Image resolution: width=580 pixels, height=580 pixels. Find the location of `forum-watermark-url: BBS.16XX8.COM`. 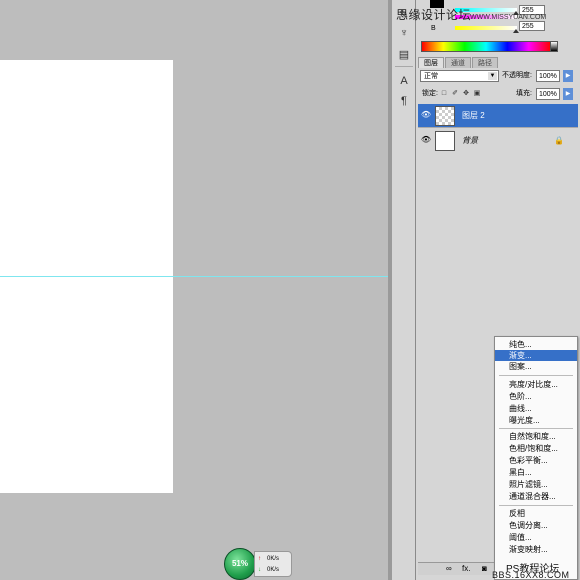

forum-watermark-url: BBS.16XX8.COM is located at coordinates (531, 575).